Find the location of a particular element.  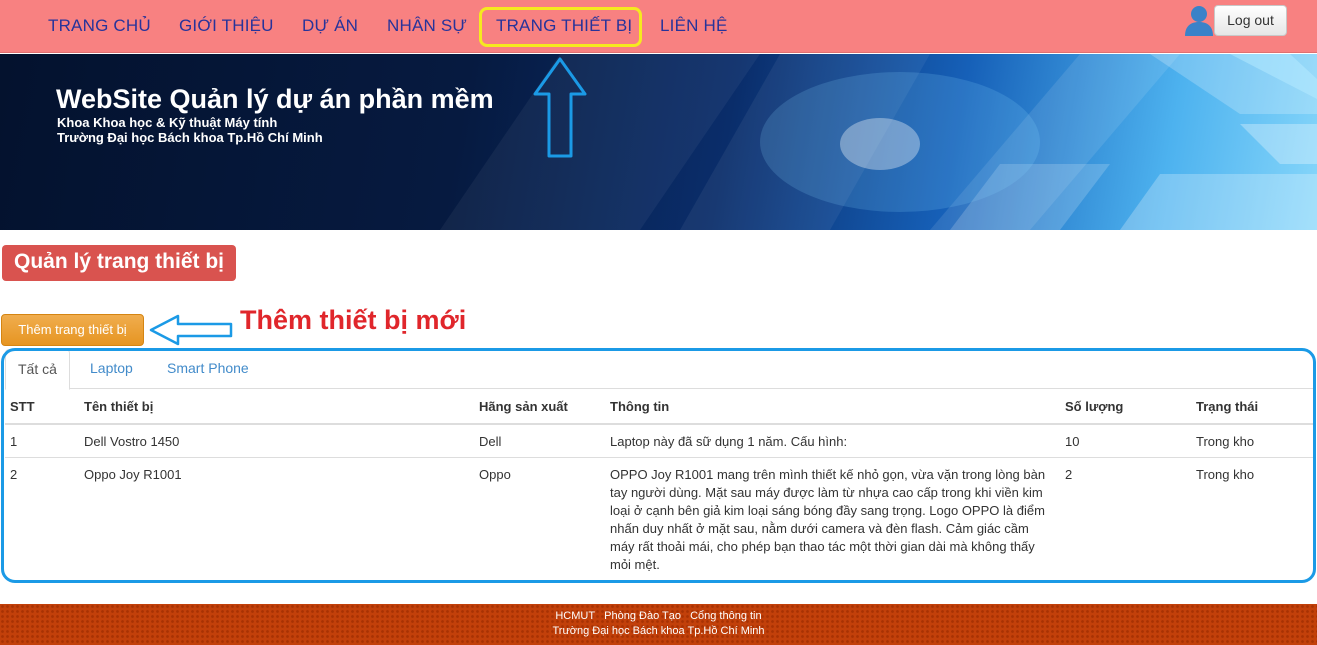

footer-links: HCMUT Phòng Đào Tạo Cổng thông tin is located at coordinates (658, 616).